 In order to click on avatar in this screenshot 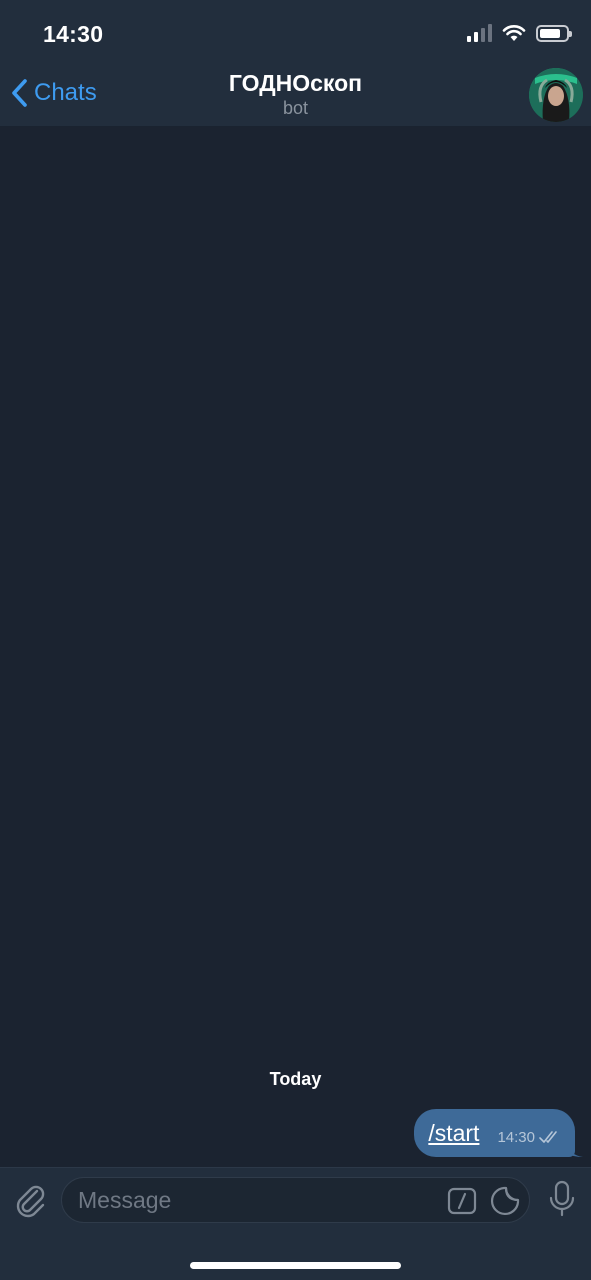, I will do `click(556, 95)`.